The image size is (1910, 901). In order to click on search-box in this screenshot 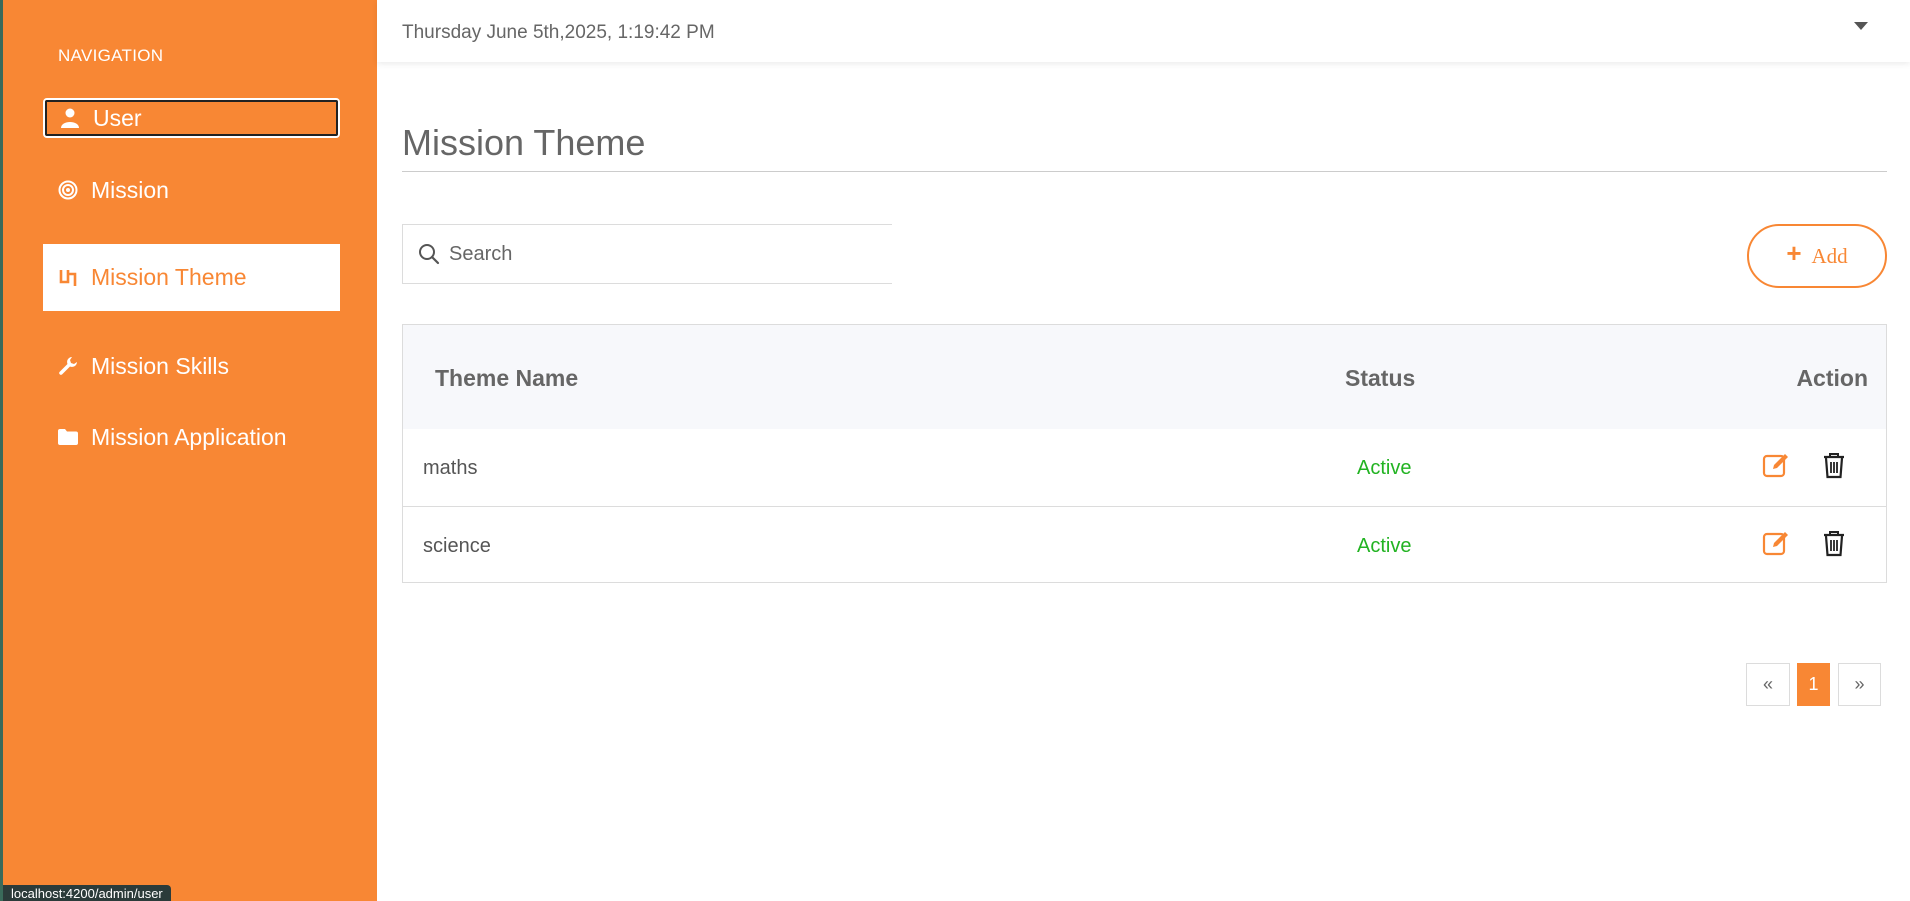, I will do `click(647, 254)`.